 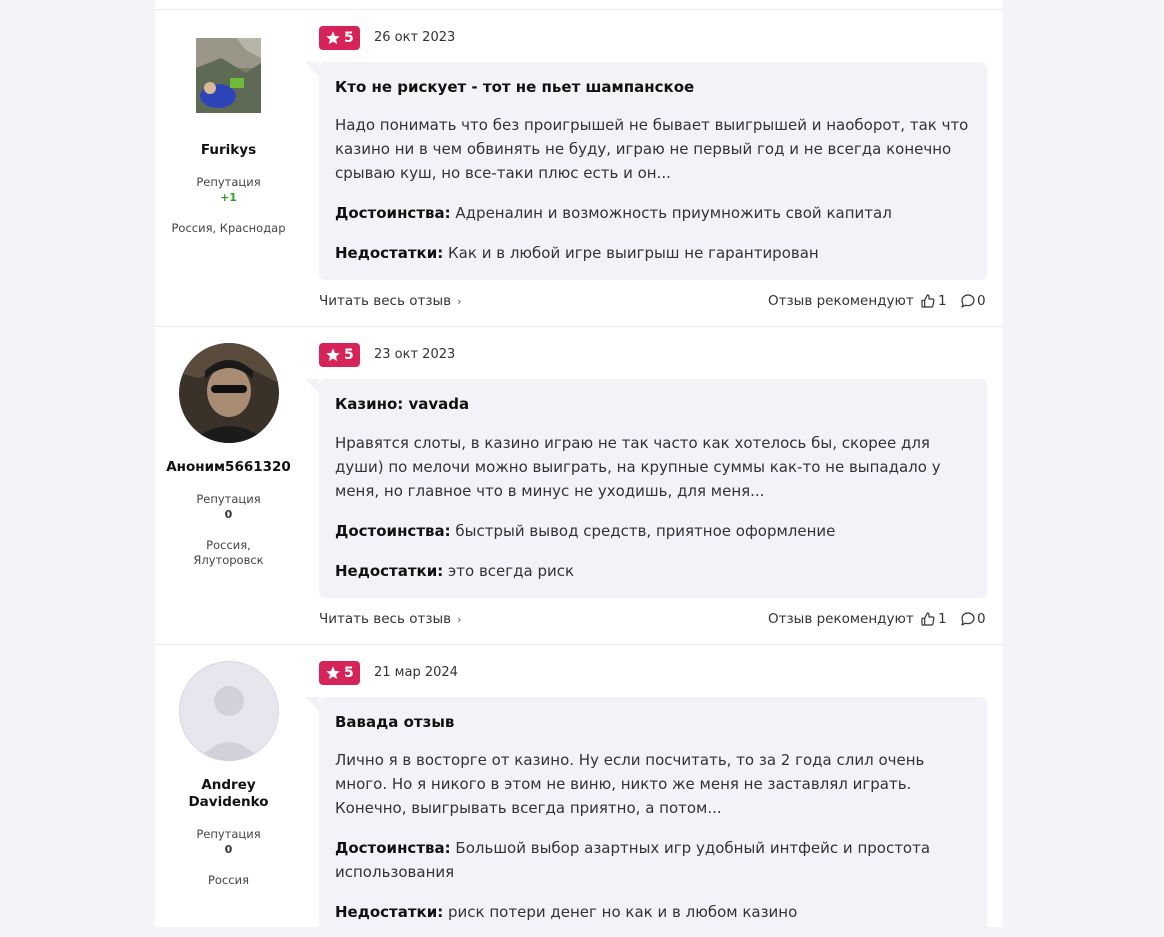 I want to click on review-author: Andrey Davidenko Репутация 0 Россия, so click(x=228, y=786).